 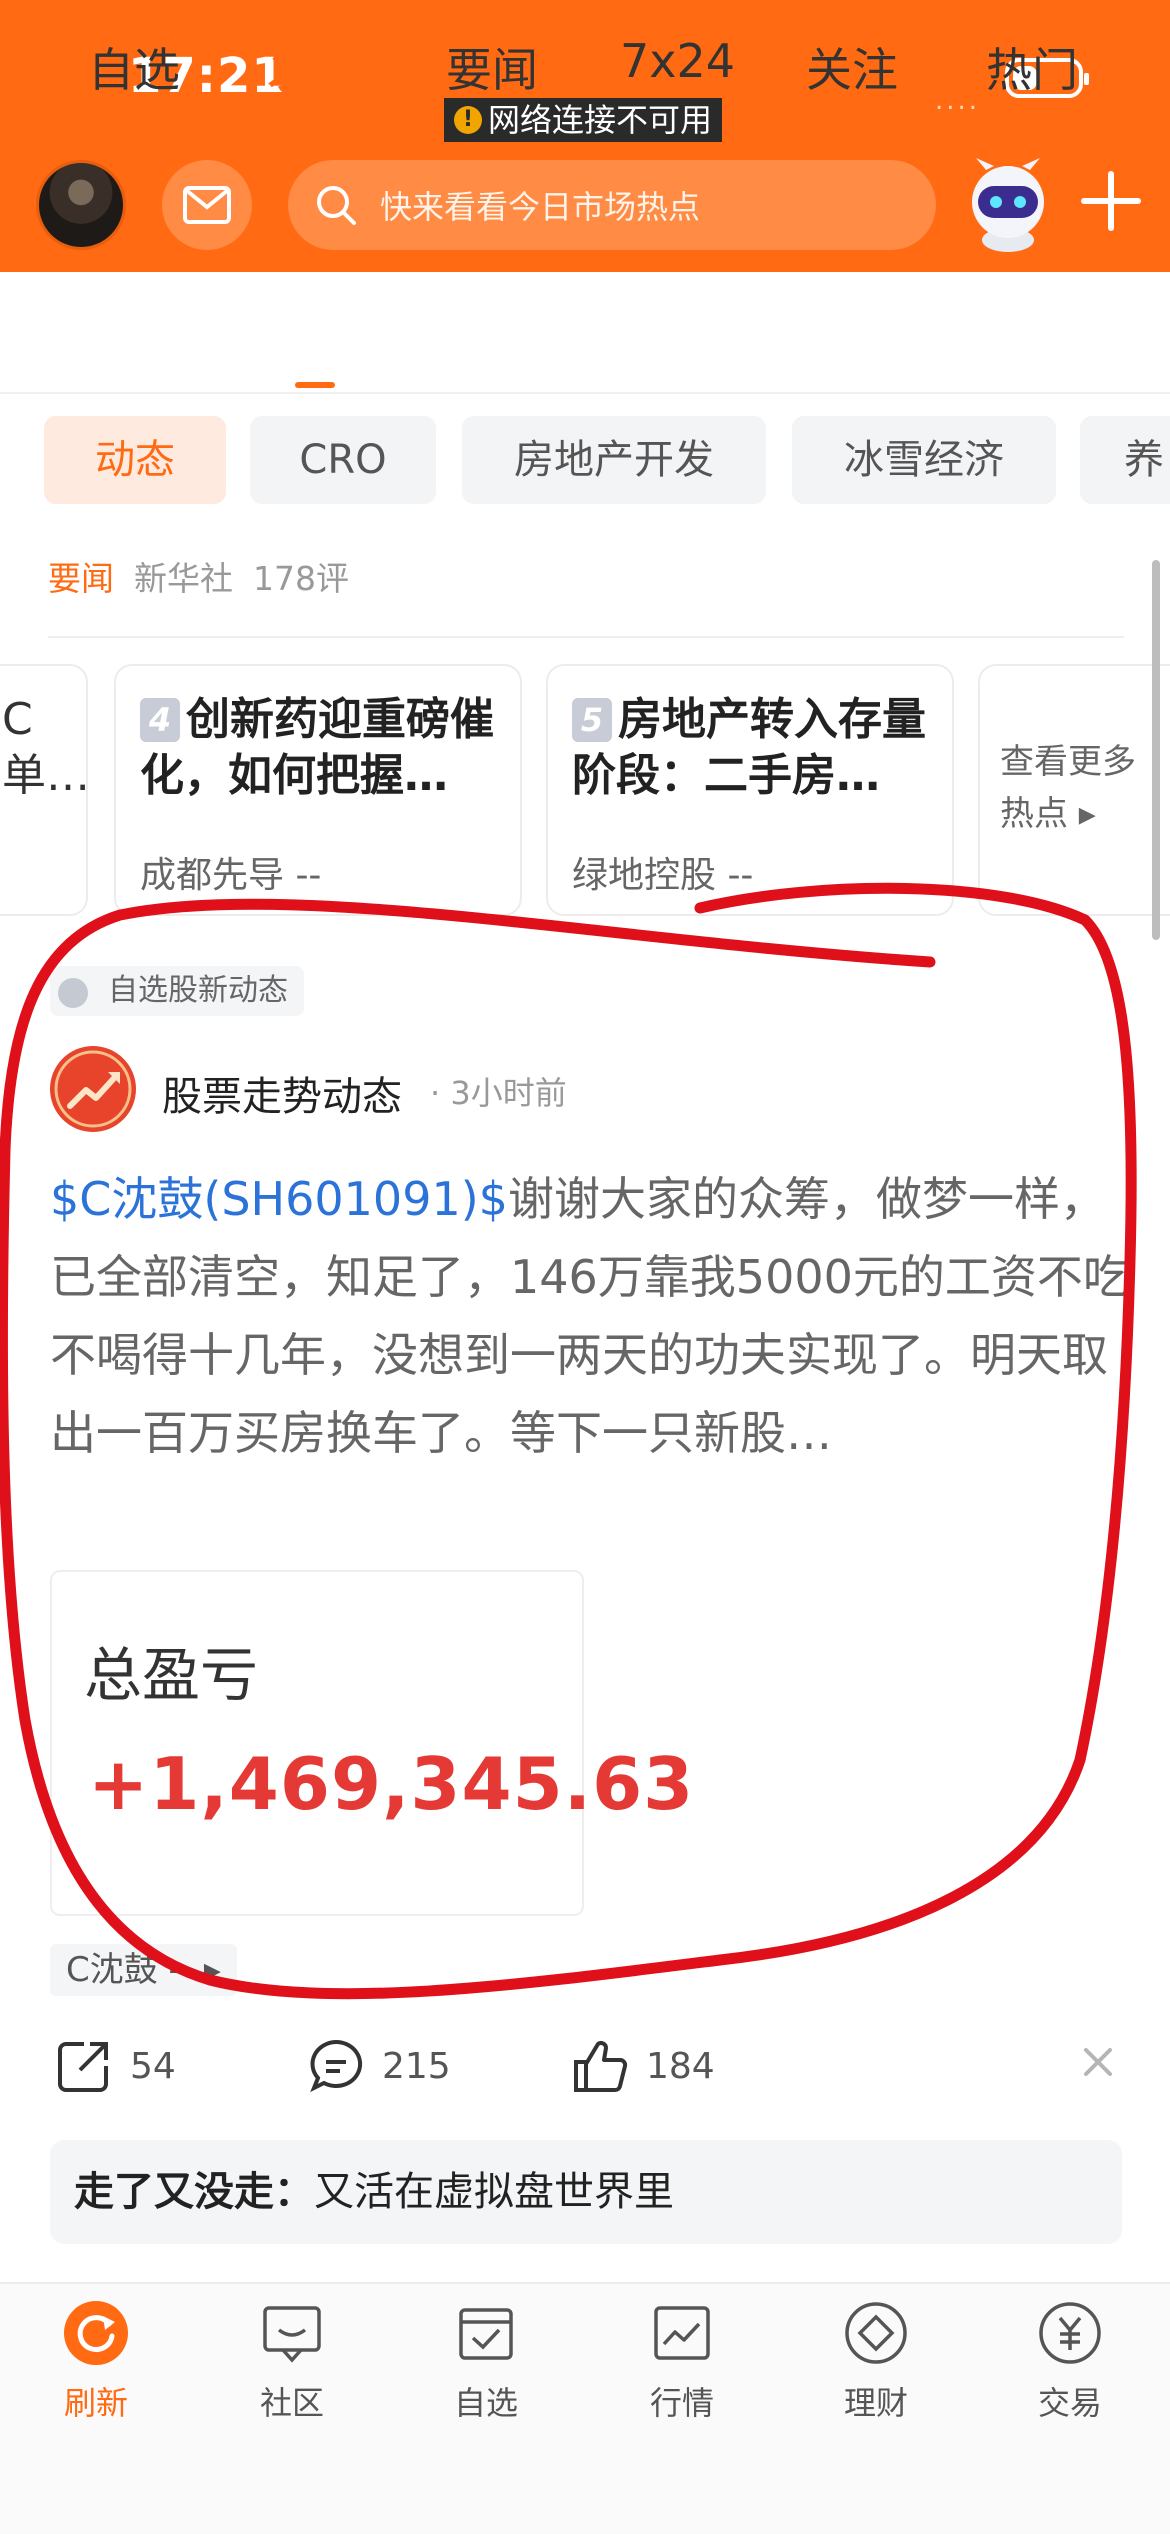 I want to click on nav-wealth: 理财, so click(x=876, y=2362).